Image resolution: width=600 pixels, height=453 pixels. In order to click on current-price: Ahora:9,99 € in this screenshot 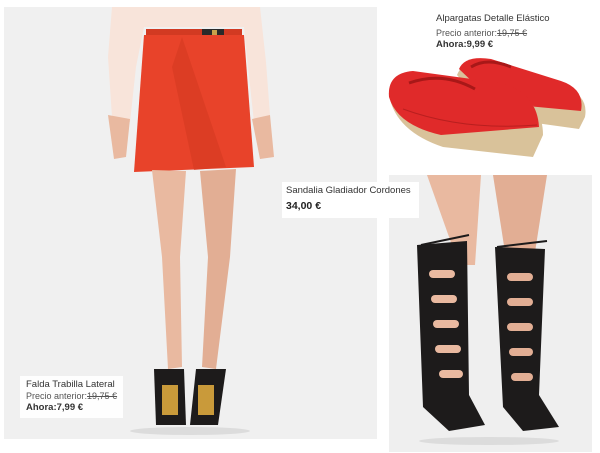, I will do `click(465, 45)`.